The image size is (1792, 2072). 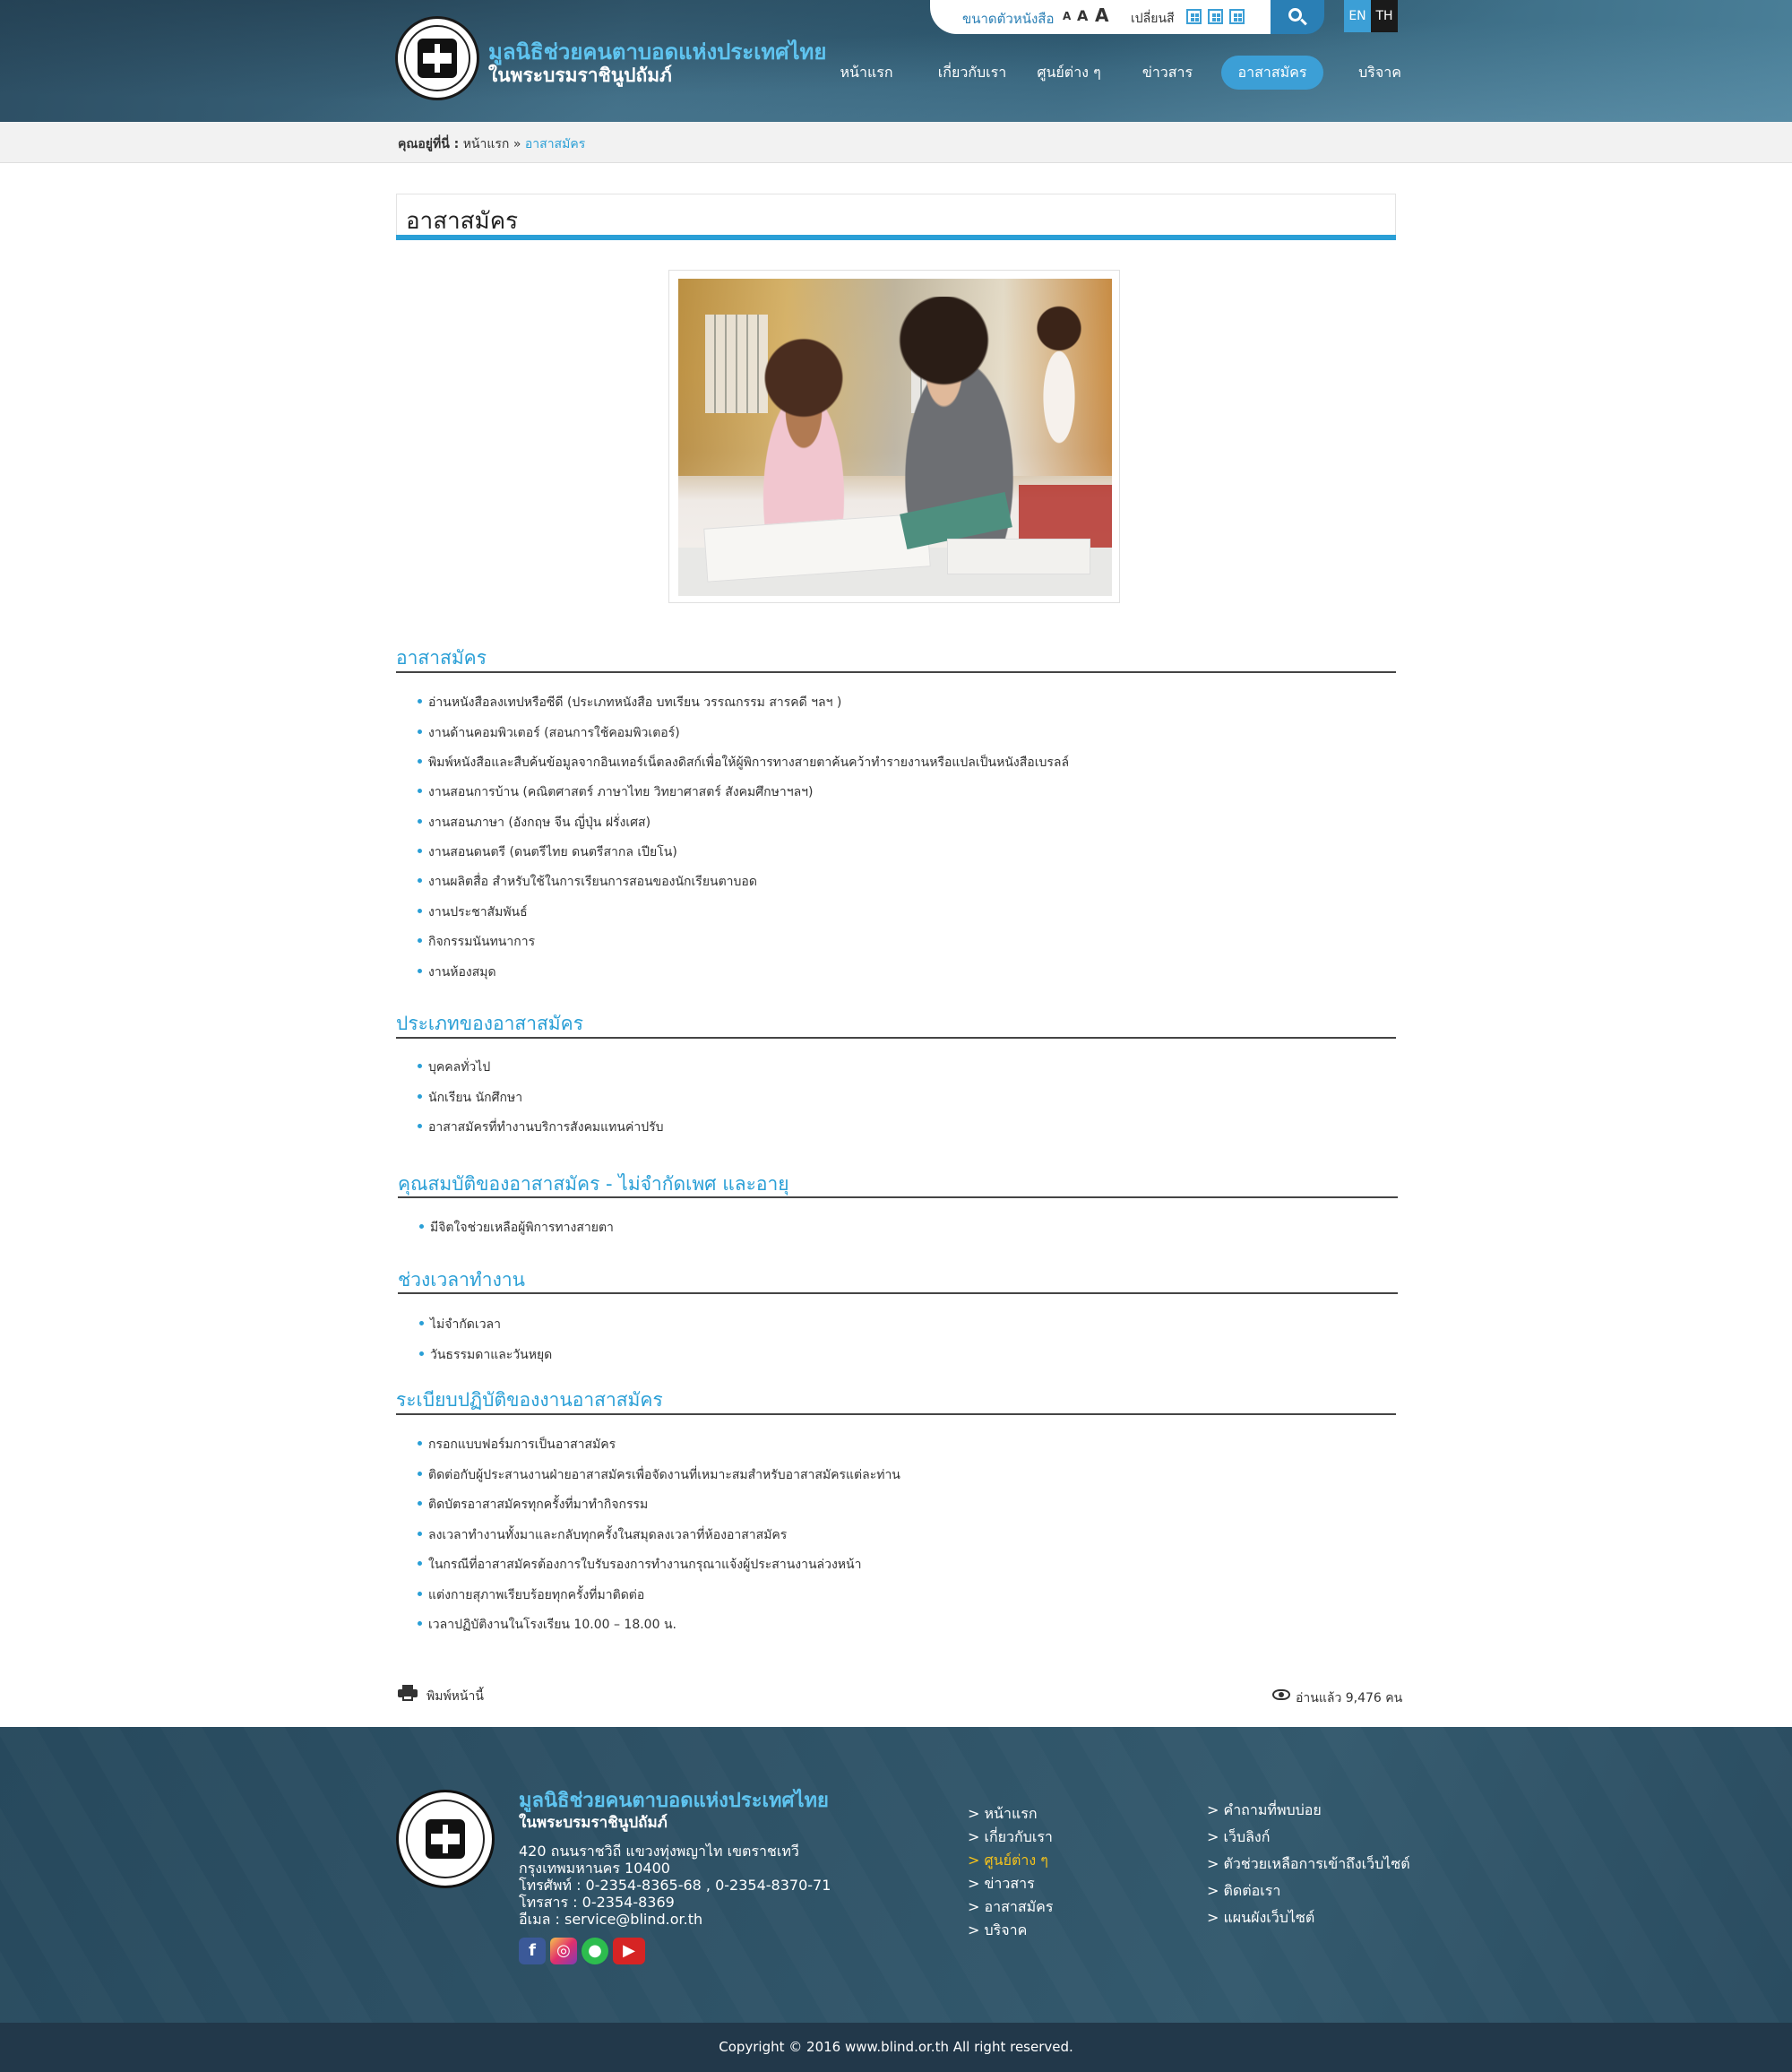 I want to click on line-icon: ●, so click(x=595, y=1951).